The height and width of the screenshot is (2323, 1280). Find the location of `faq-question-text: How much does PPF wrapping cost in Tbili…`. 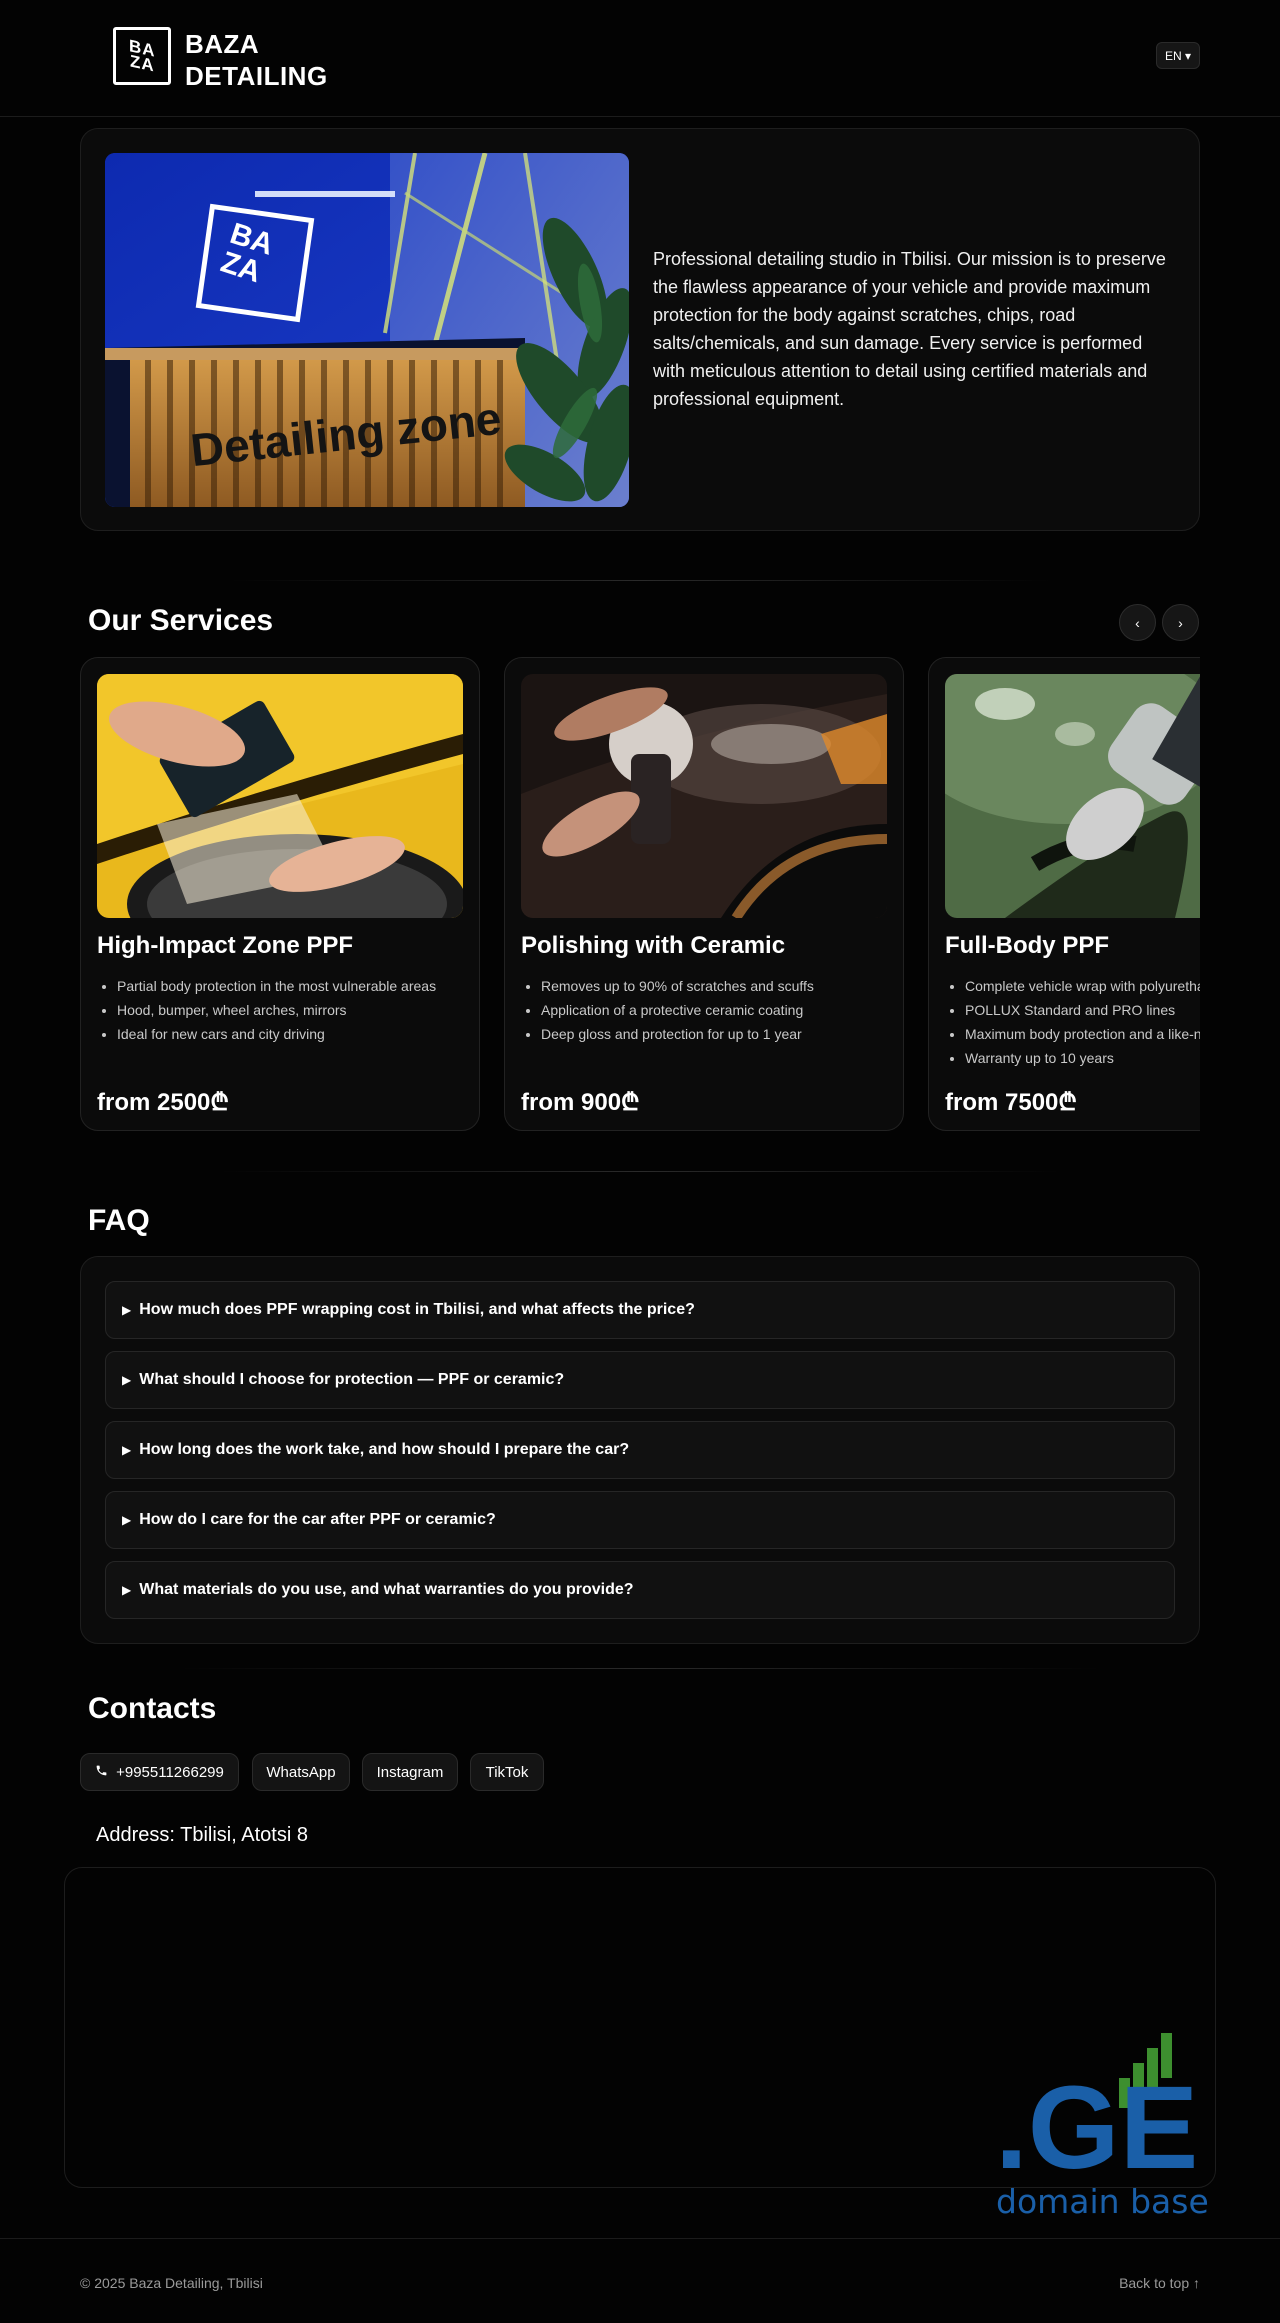

faq-question-text: How much does PPF wrapping cost in Tbili… is located at coordinates (417, 1309).